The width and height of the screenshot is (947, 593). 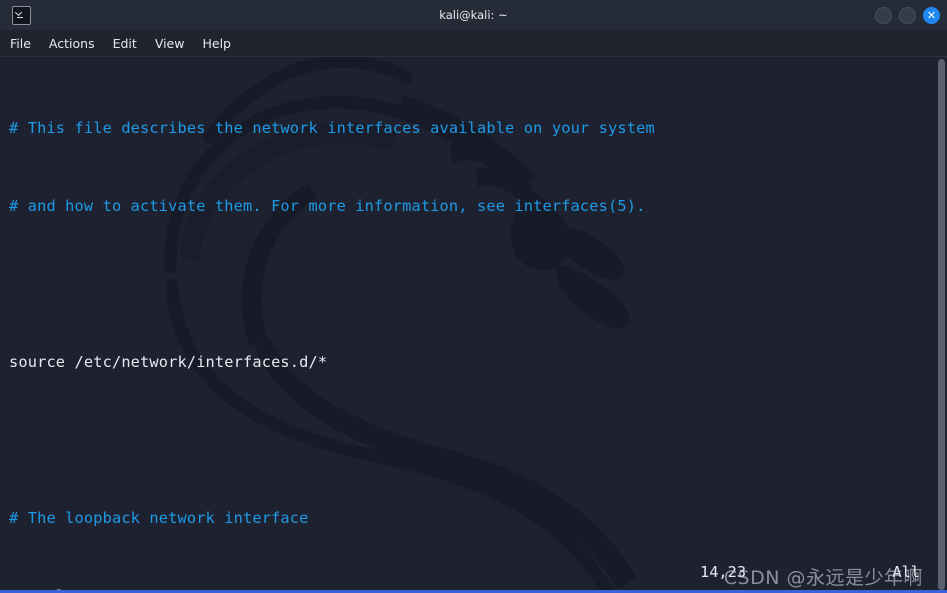 I want to click on maximize-button, so click(x=907, y=15).